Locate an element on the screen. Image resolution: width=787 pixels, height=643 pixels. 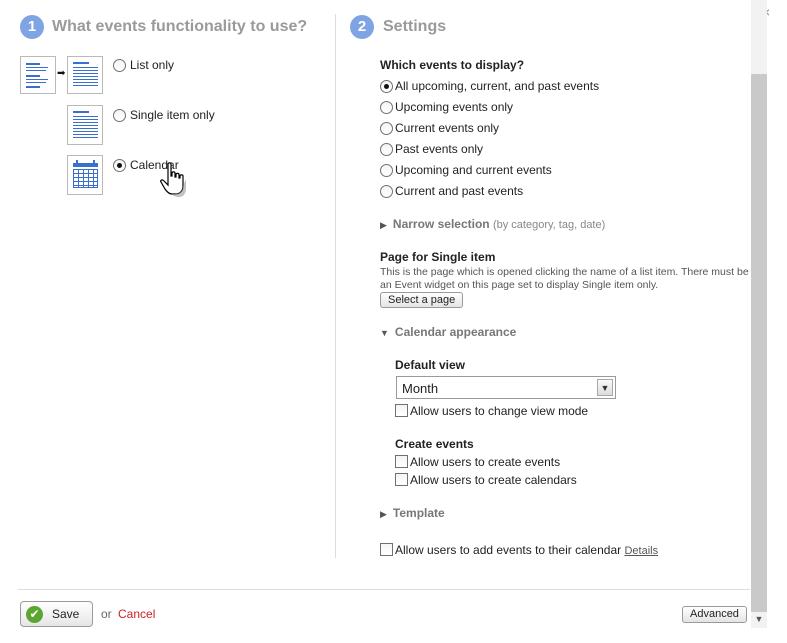
label-display-upcoming-current: Upcoming and current events is located at coordinates (473, 170).